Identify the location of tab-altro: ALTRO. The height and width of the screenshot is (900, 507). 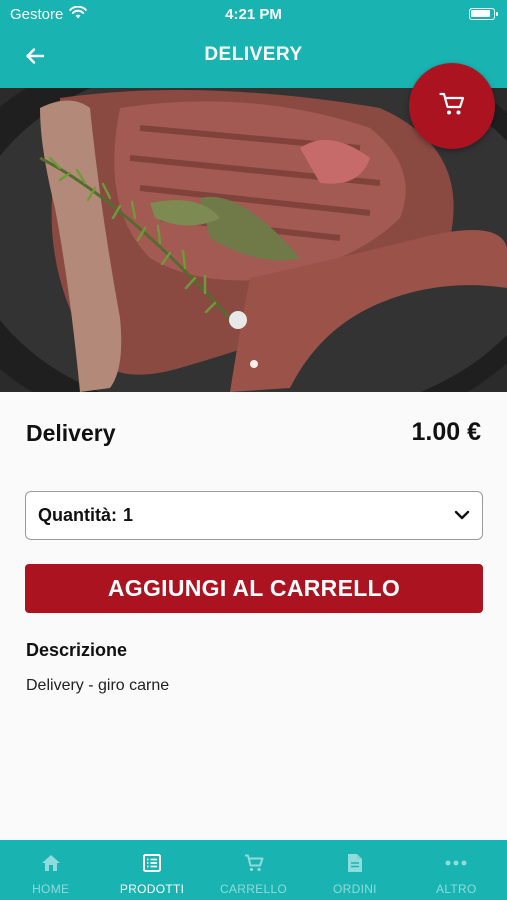
(456, 870).